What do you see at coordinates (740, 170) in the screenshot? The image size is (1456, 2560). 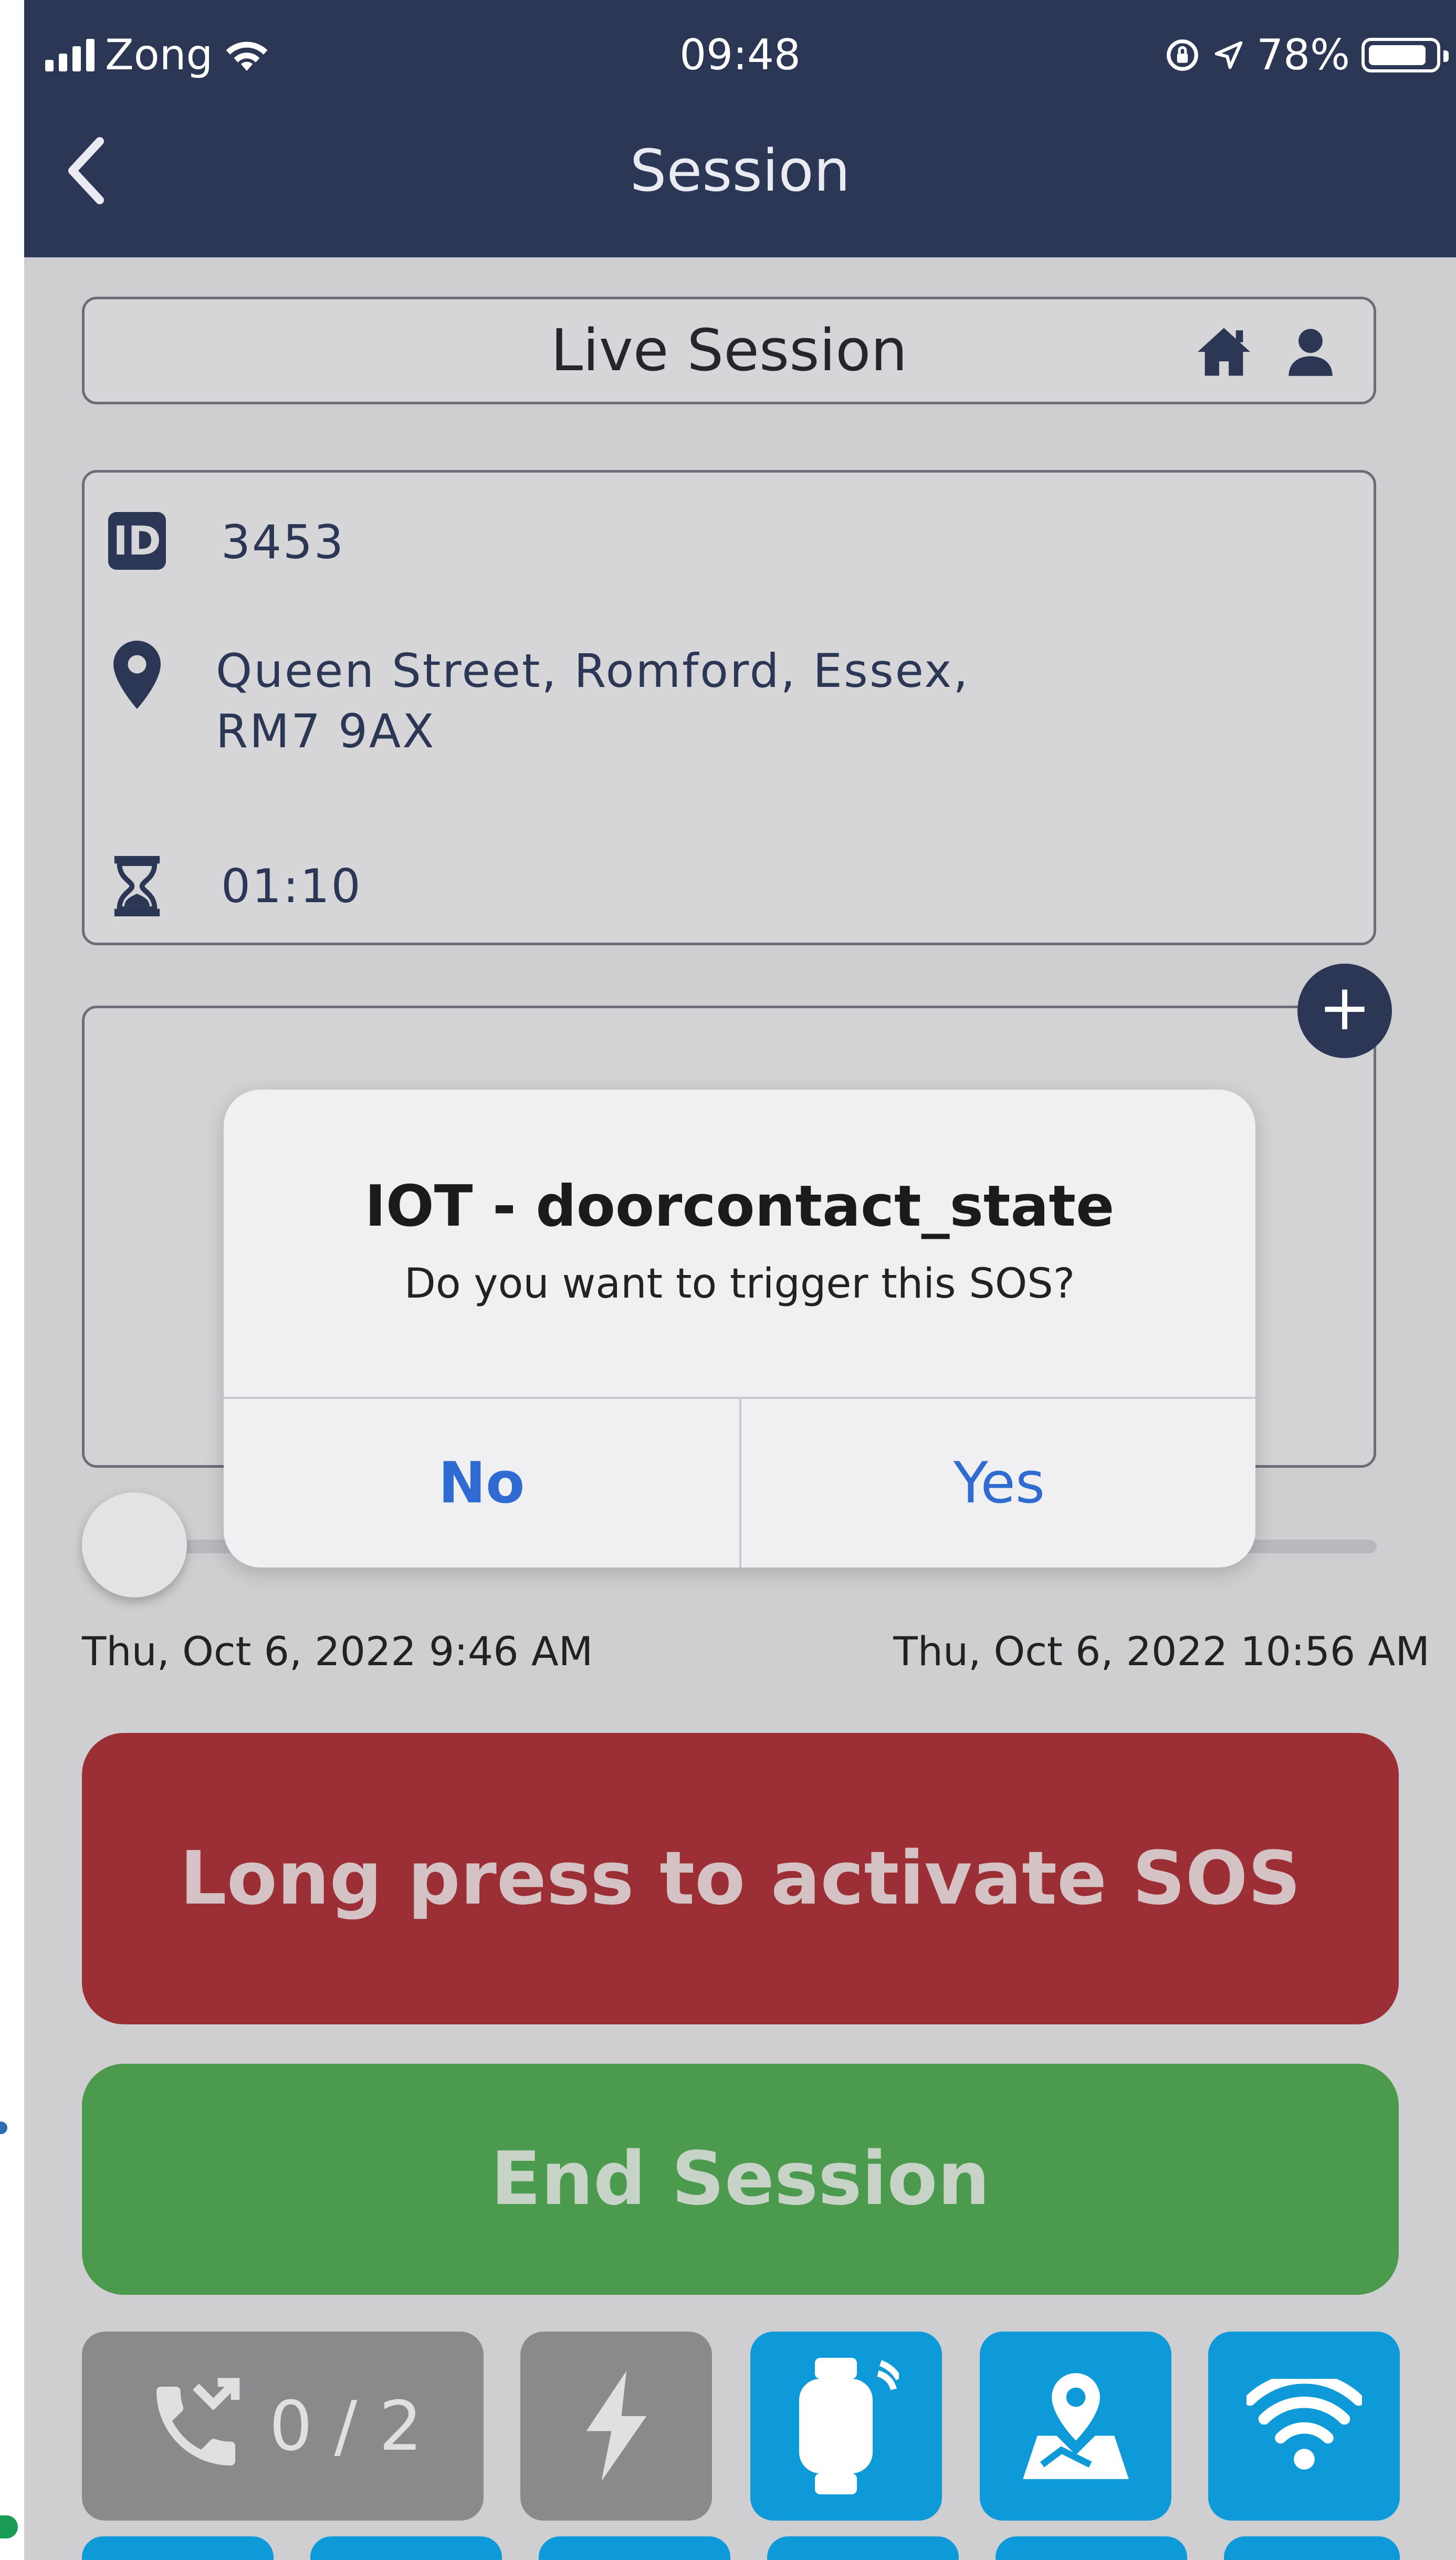 I see `page-title: Session` at bounding box center [740, 170].